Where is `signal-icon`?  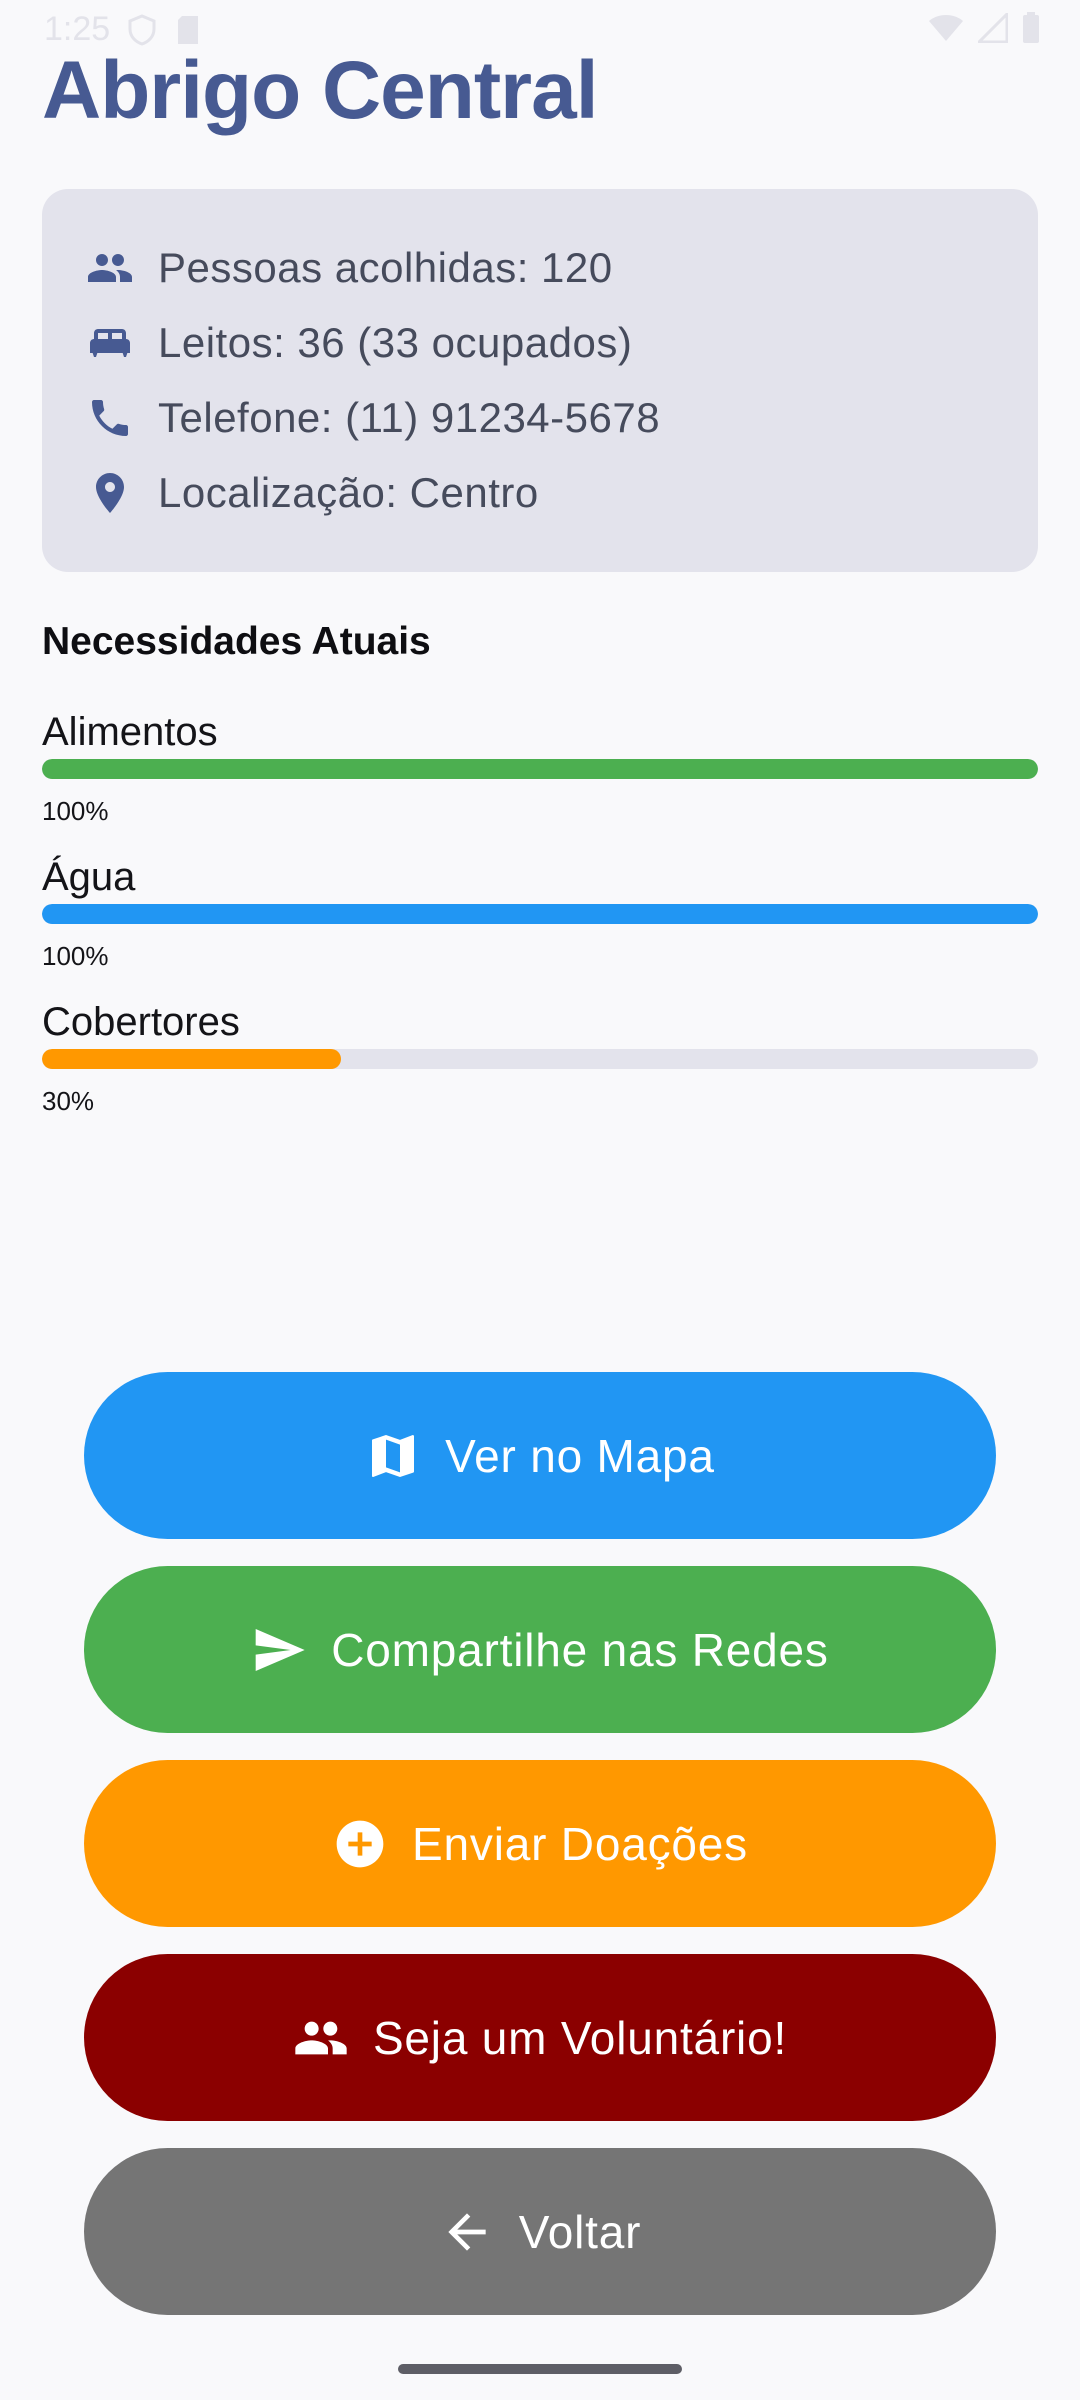
signal-icon is located at coordinates (992, 29).